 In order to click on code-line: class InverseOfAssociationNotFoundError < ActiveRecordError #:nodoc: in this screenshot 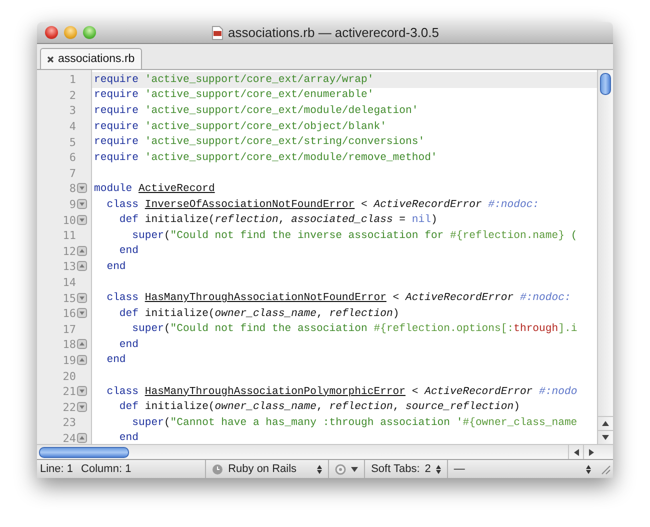, I will do `click(323, 205)`.